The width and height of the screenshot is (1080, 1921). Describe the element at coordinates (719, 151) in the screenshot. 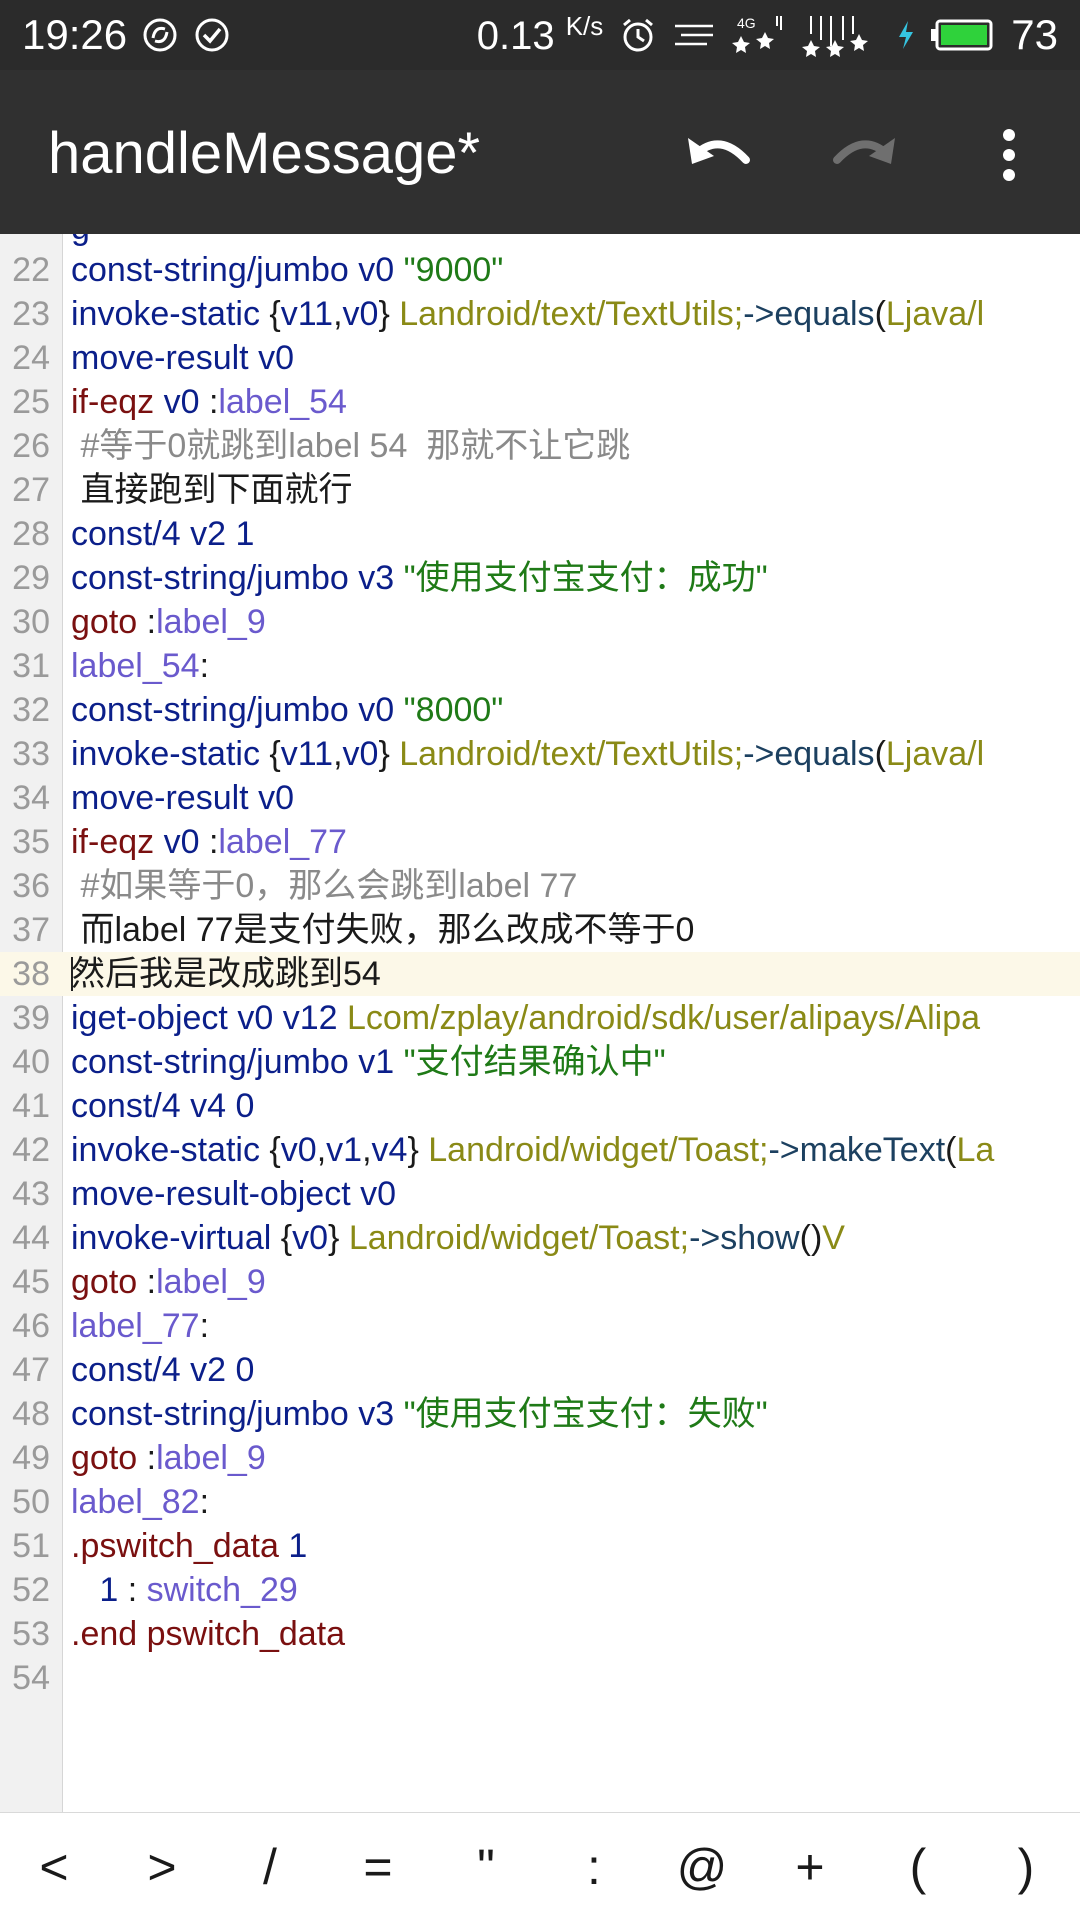

I see `undo-icon` at that location.